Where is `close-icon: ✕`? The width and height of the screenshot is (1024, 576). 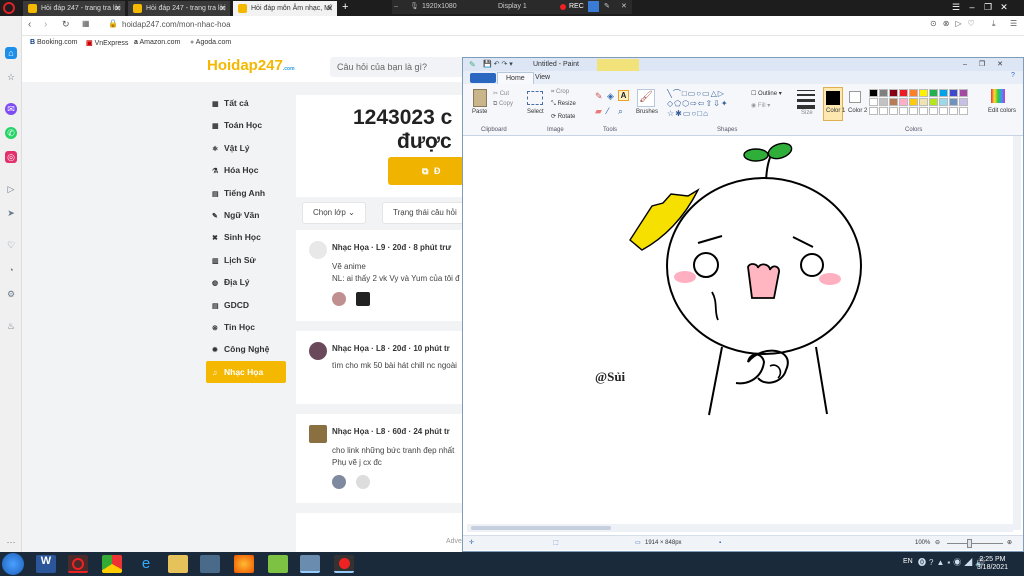
close-icon: ✕ is located at coordinates (1004, 7).